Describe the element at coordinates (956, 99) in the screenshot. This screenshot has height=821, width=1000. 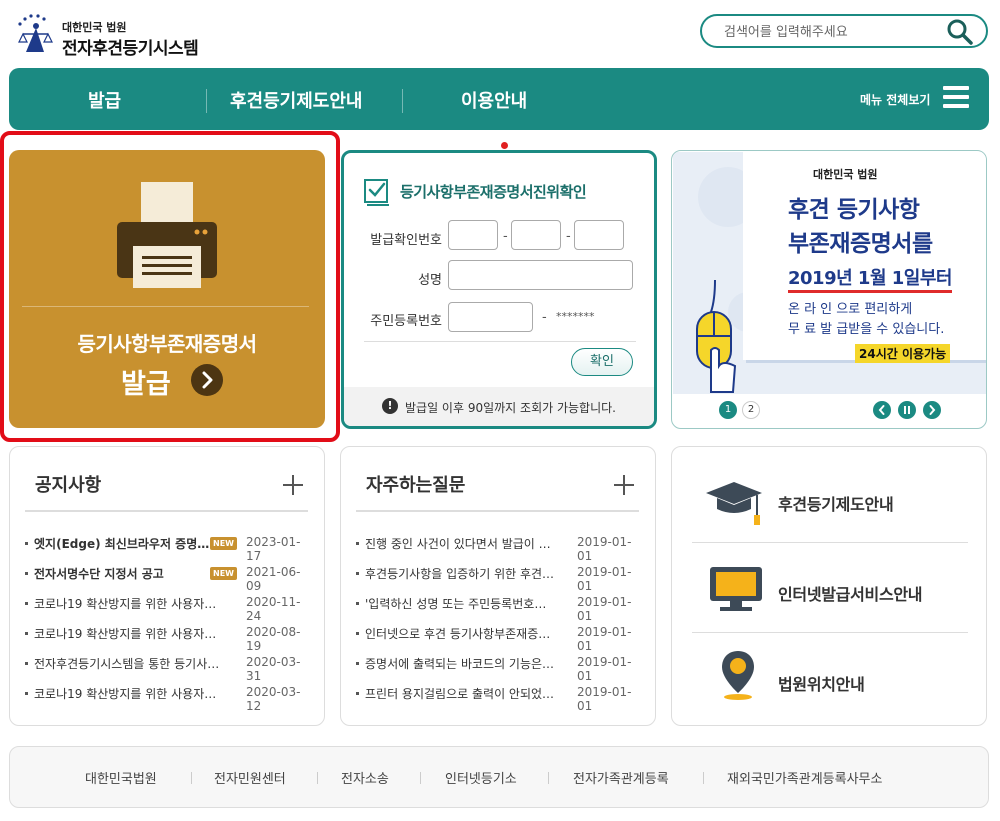
I see `hamburger-menu-icon` at that location.